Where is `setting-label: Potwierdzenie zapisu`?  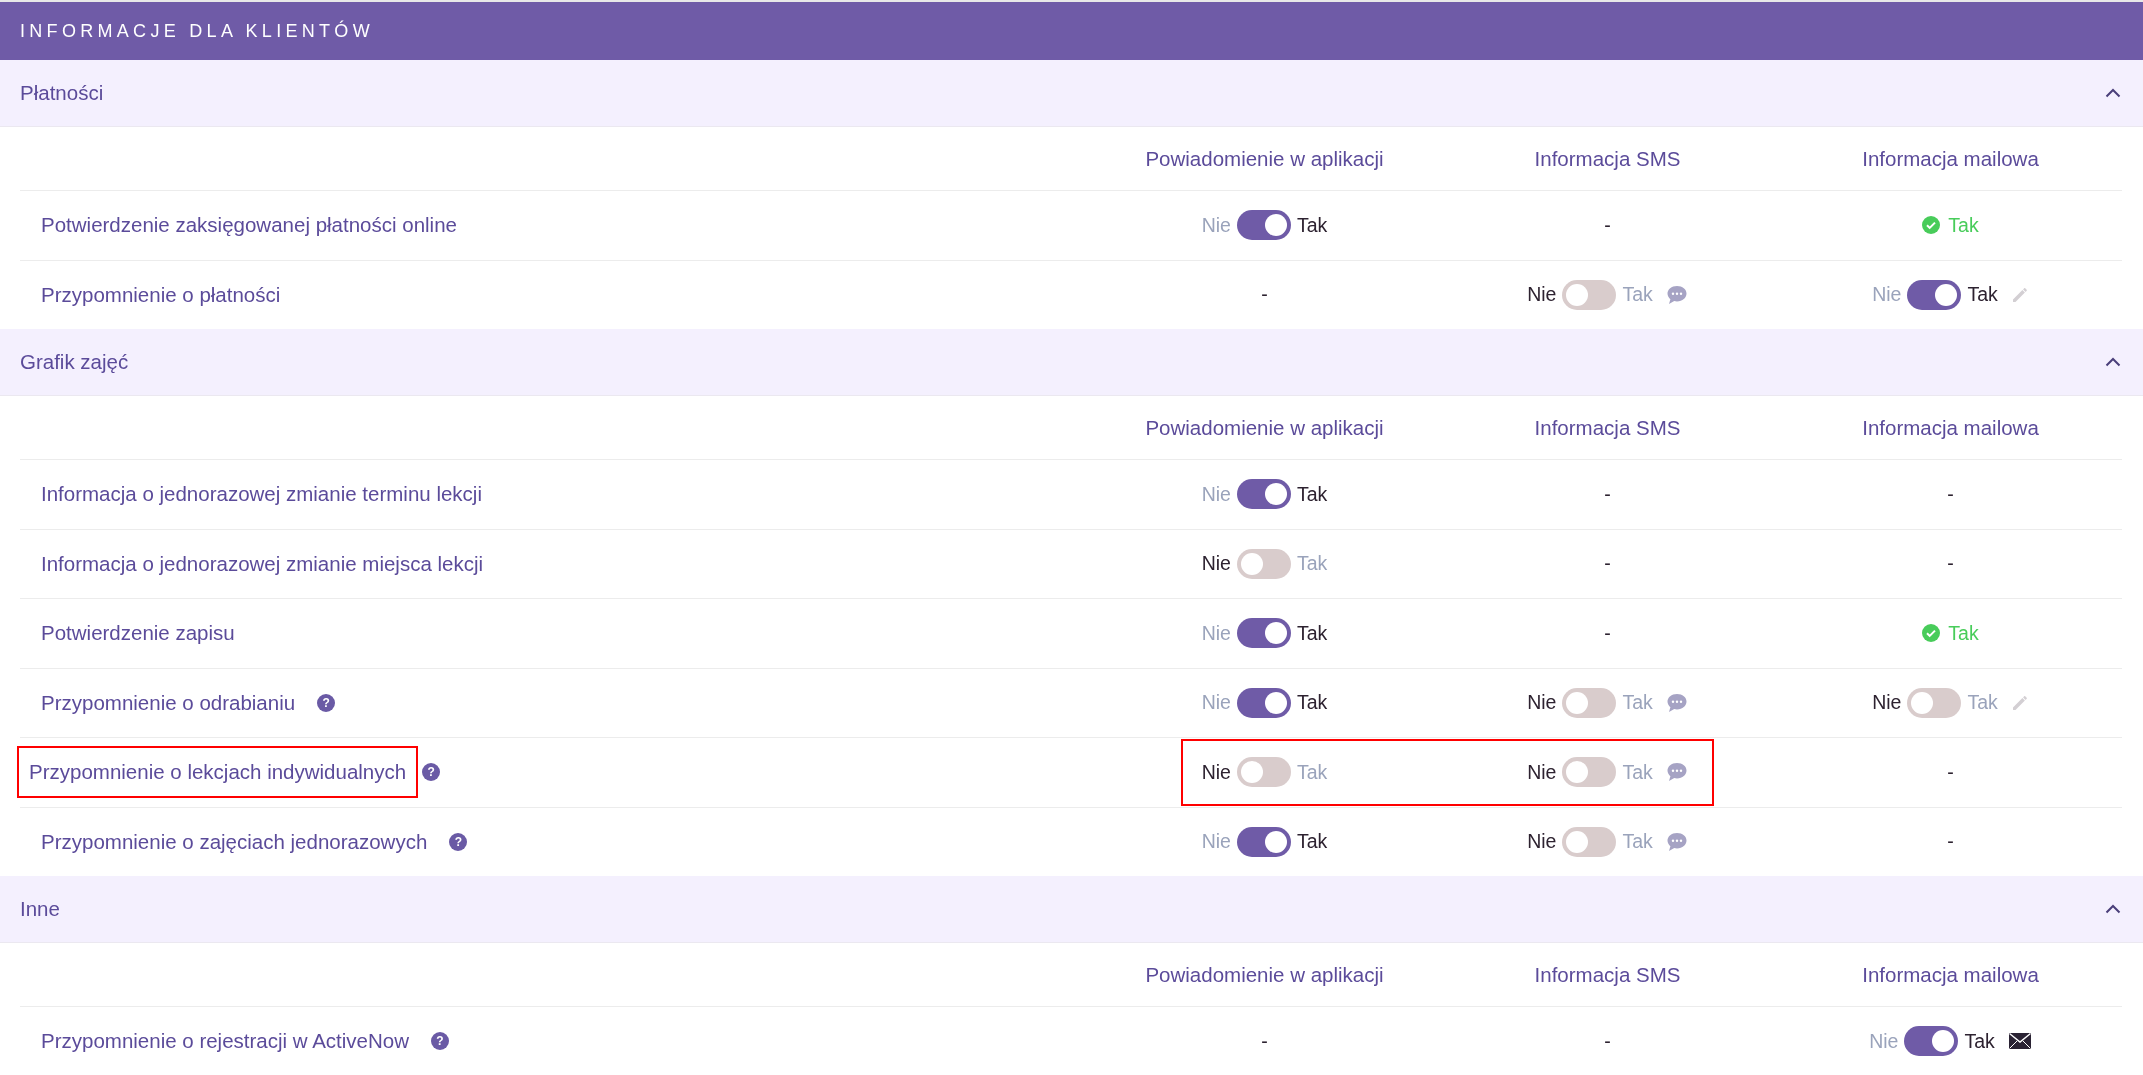
setting-label: Potwierdzenie zapisu is located at coordinates (138, 633).